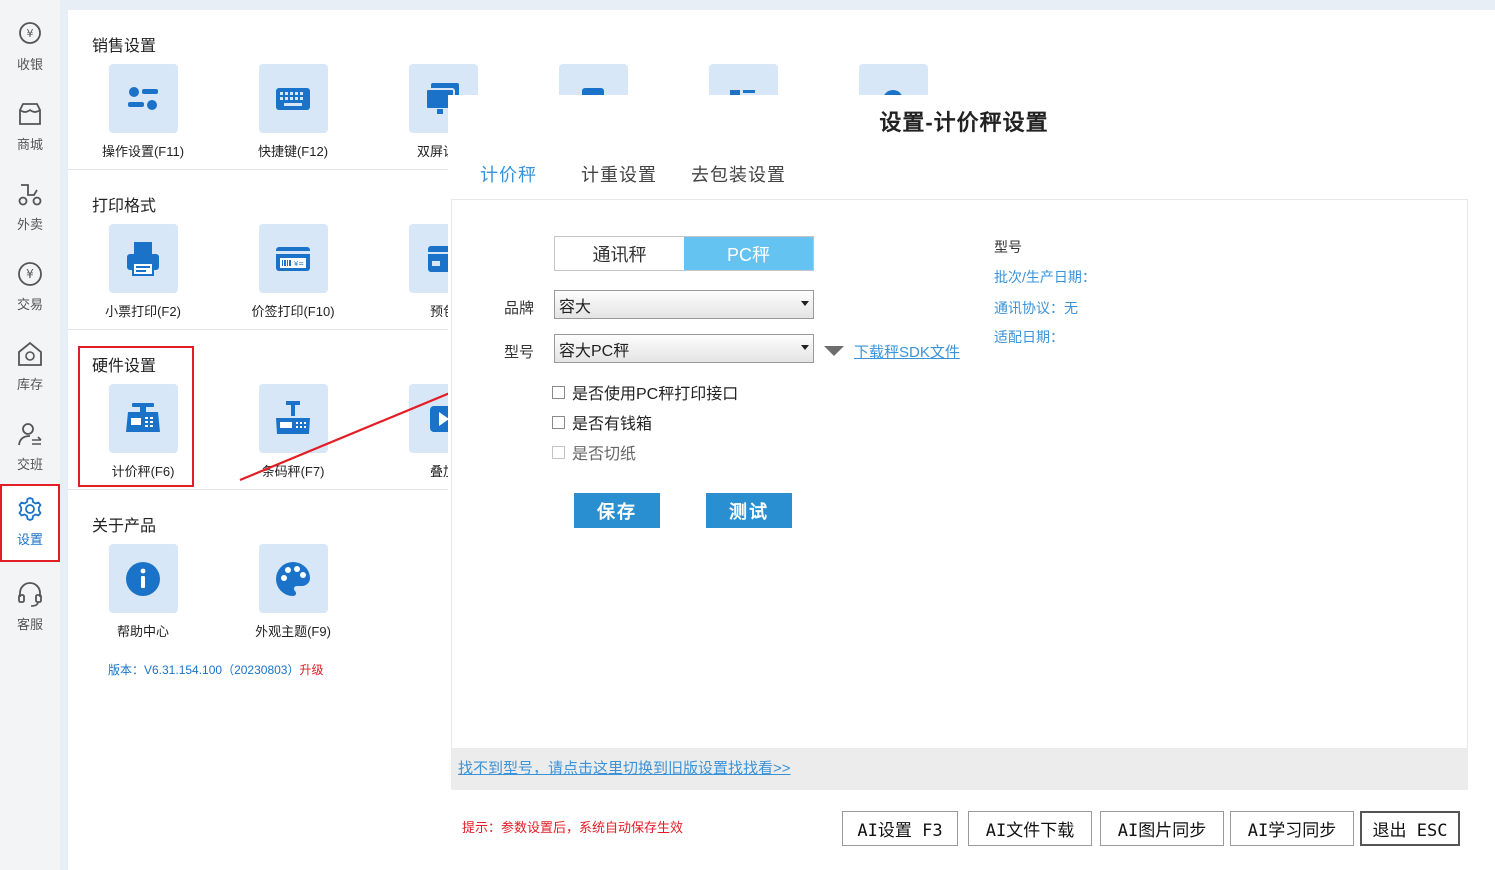 Image resolution: width=1495 pixels, height=870 pixels. I want to click on tile-operation-settings: 操作设置(F11), so click(143, 112).